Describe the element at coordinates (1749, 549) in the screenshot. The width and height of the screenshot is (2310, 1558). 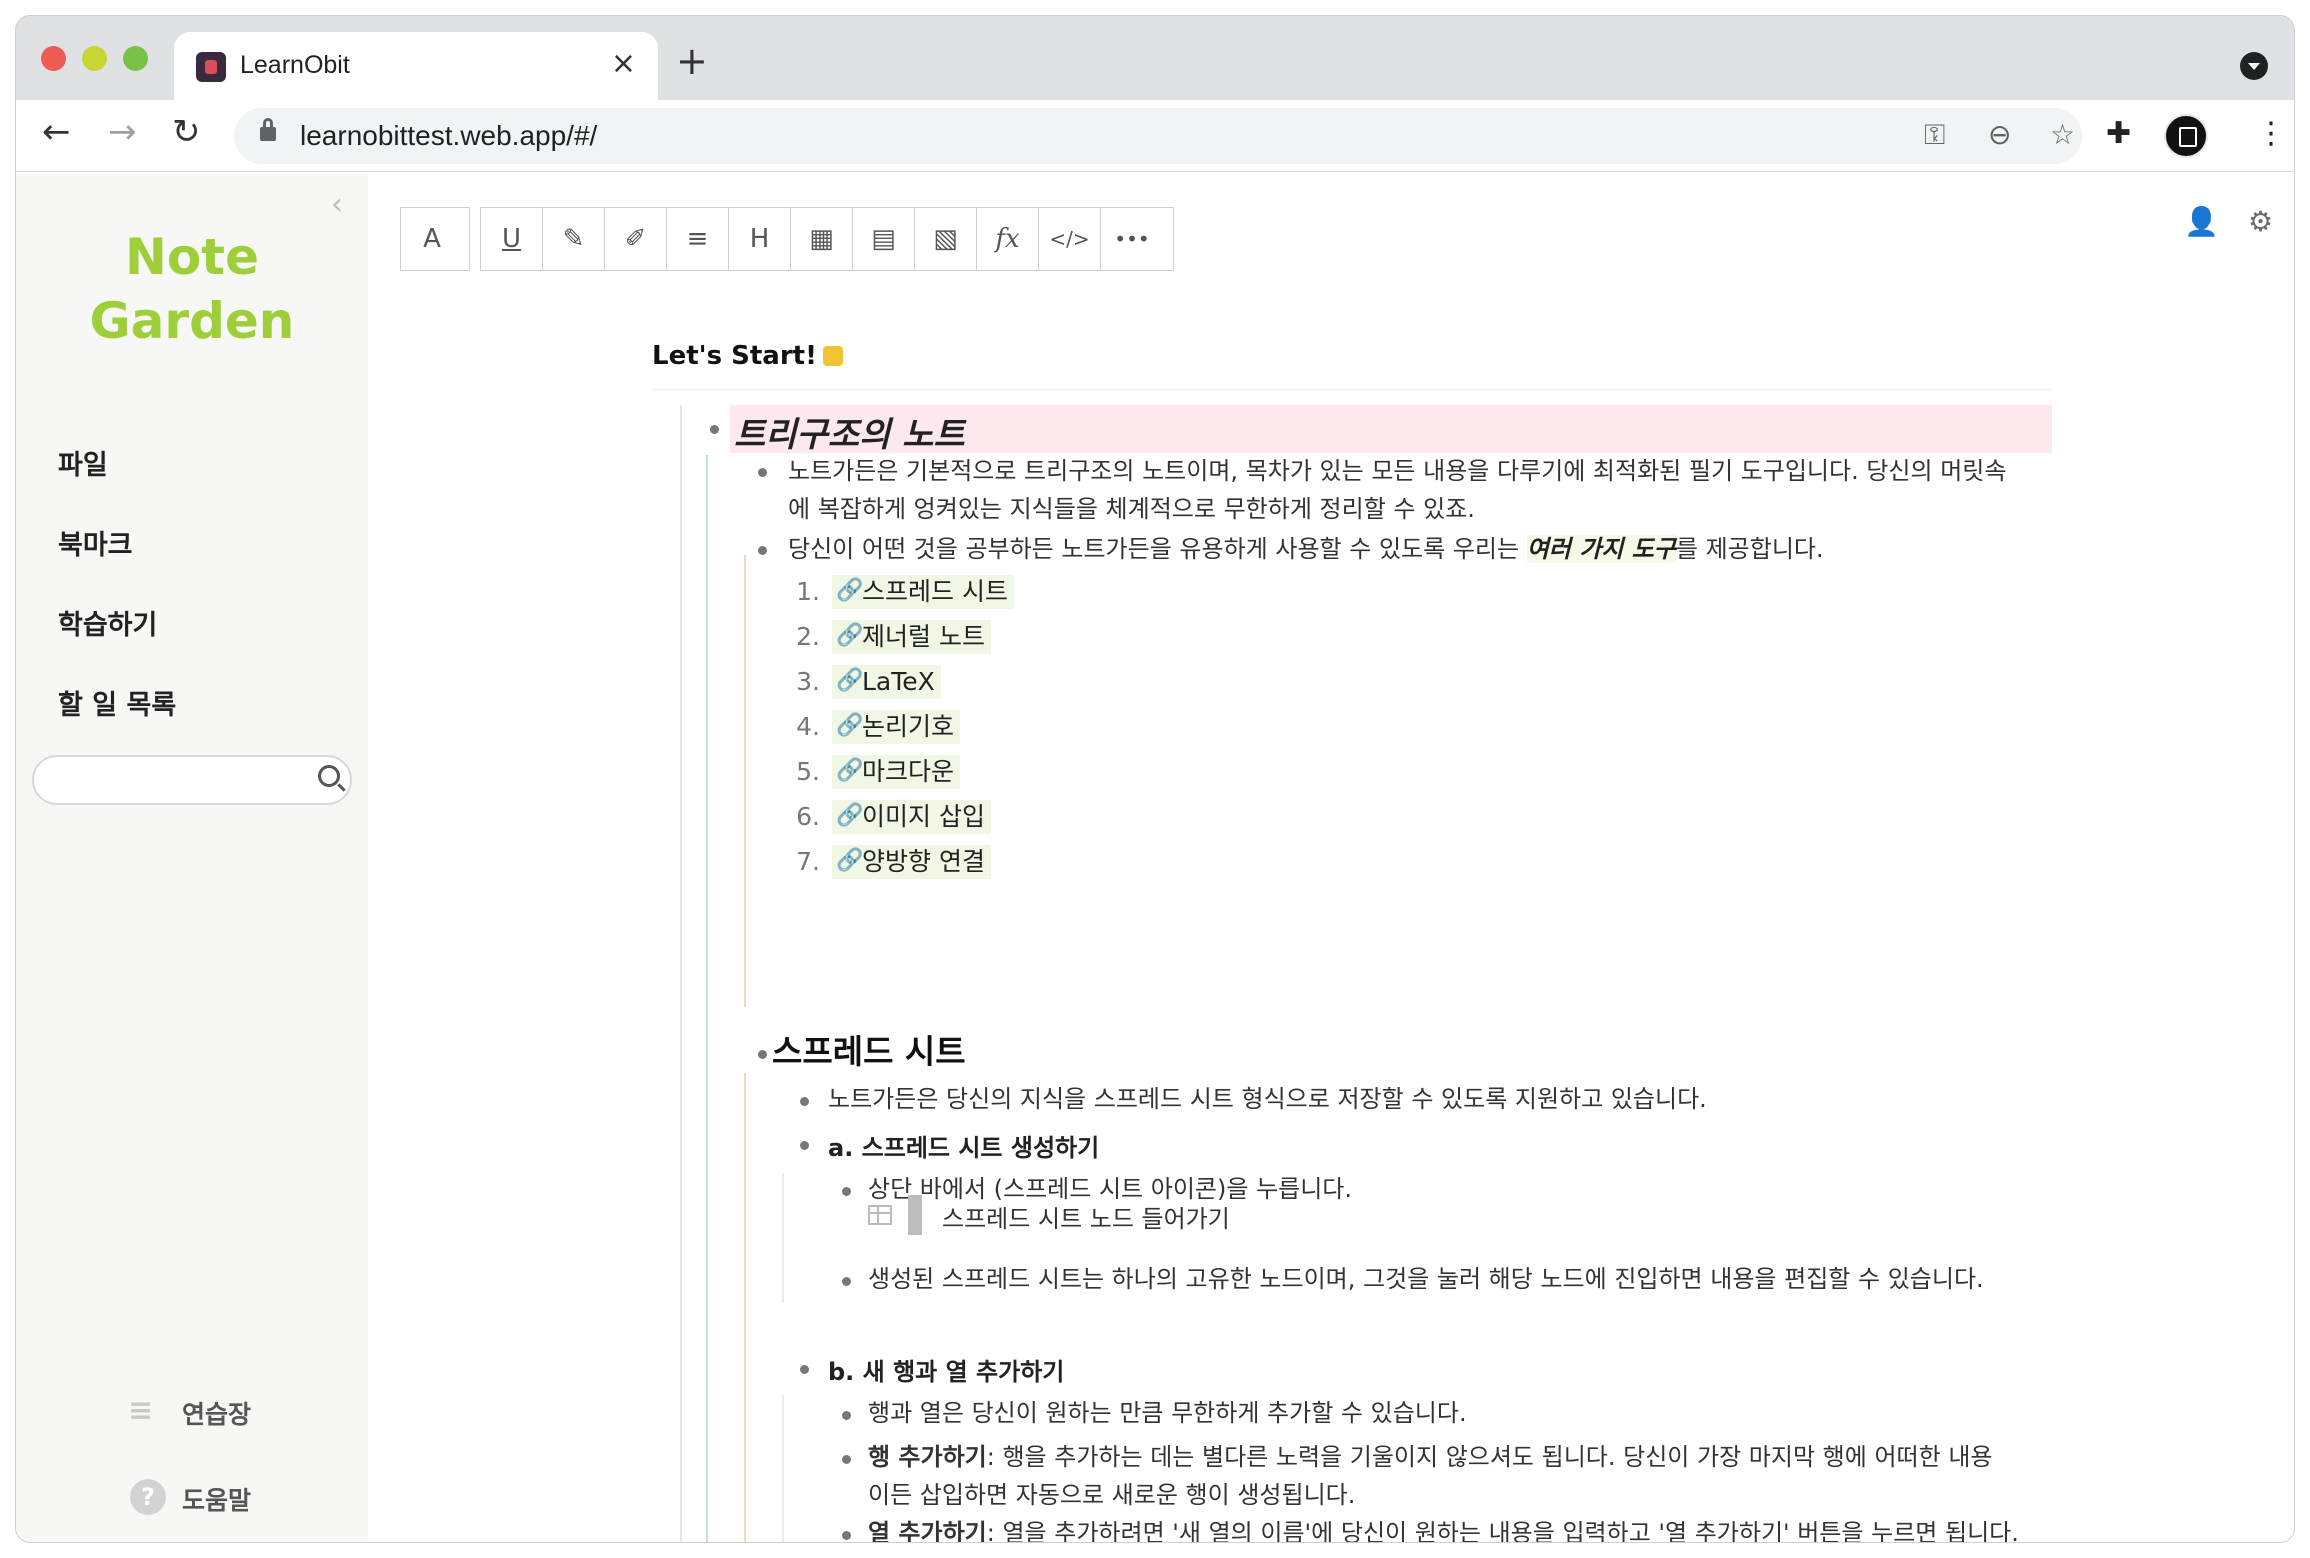
I see `text-span: 를 제공합니다.` at that location.